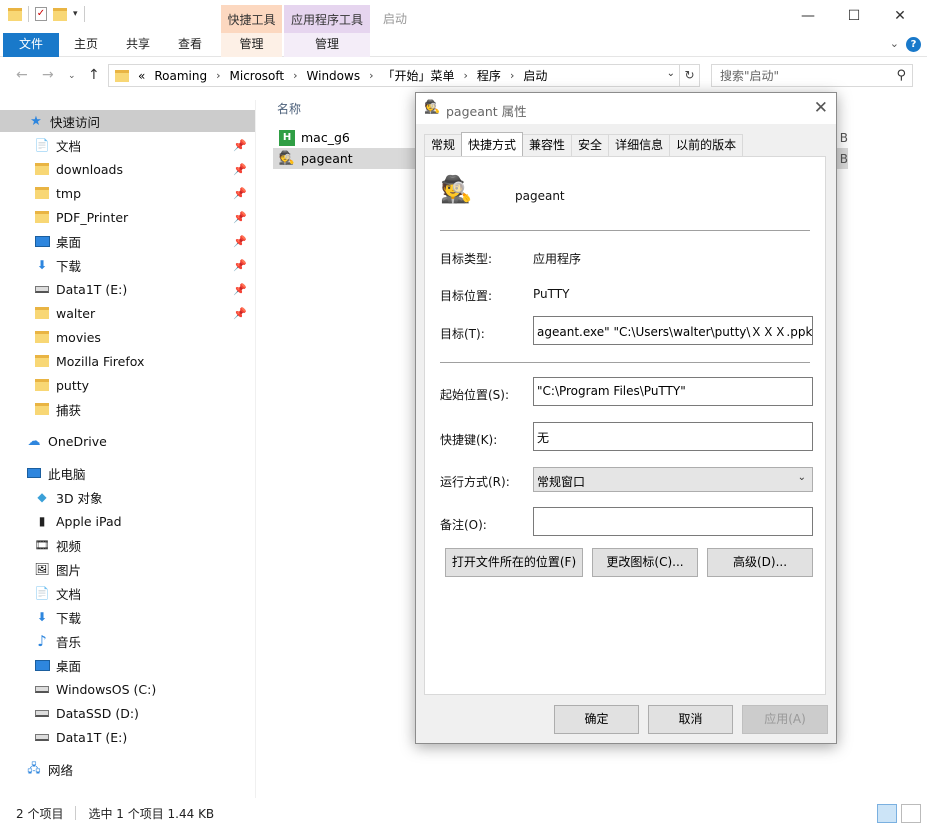 This screenshot has width=927, height=828. What do you see at coordinates (49, 769) in the screenshot?
I see `nav-network: 🖧 网络` at bounding box center [49, 769].